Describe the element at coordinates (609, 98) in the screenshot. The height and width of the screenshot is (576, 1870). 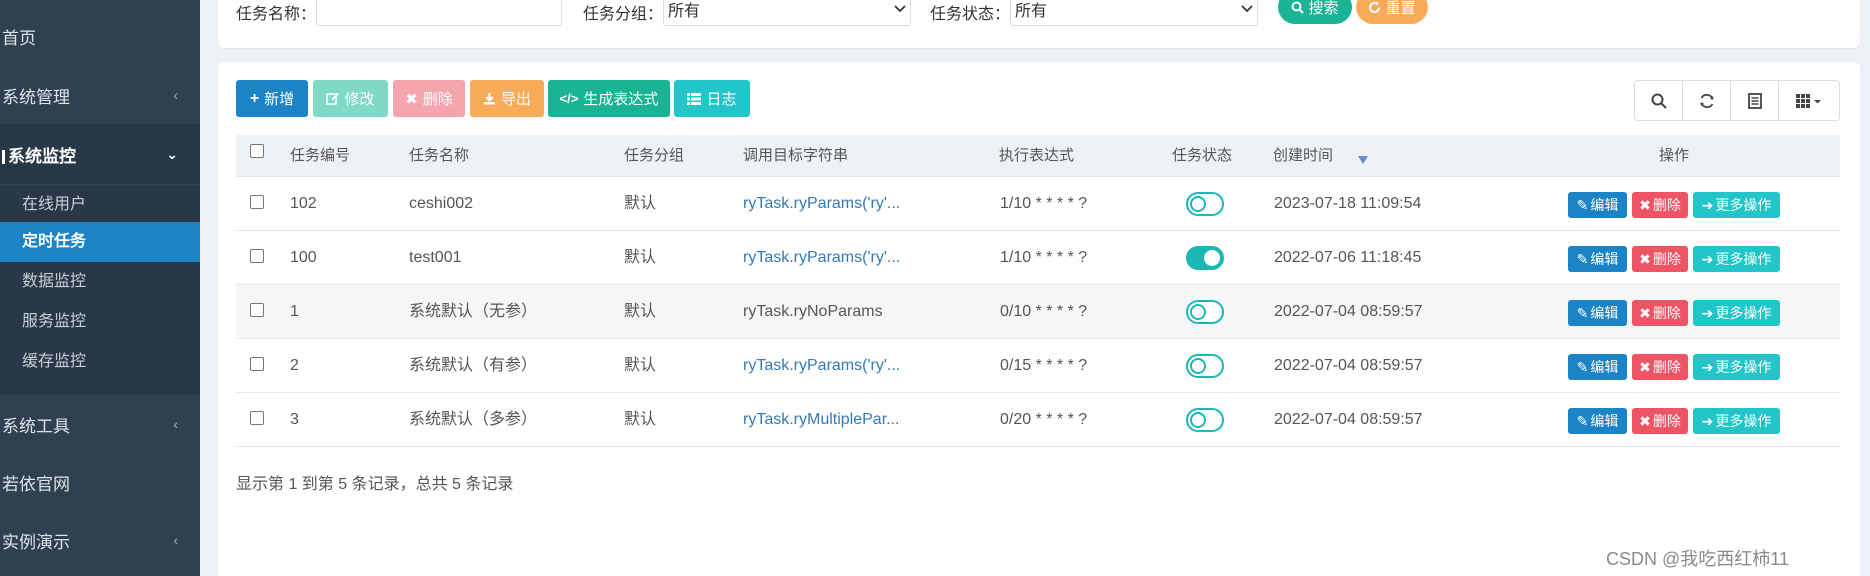
I see `generate-cron-button: </> 生成表达式` at that location.